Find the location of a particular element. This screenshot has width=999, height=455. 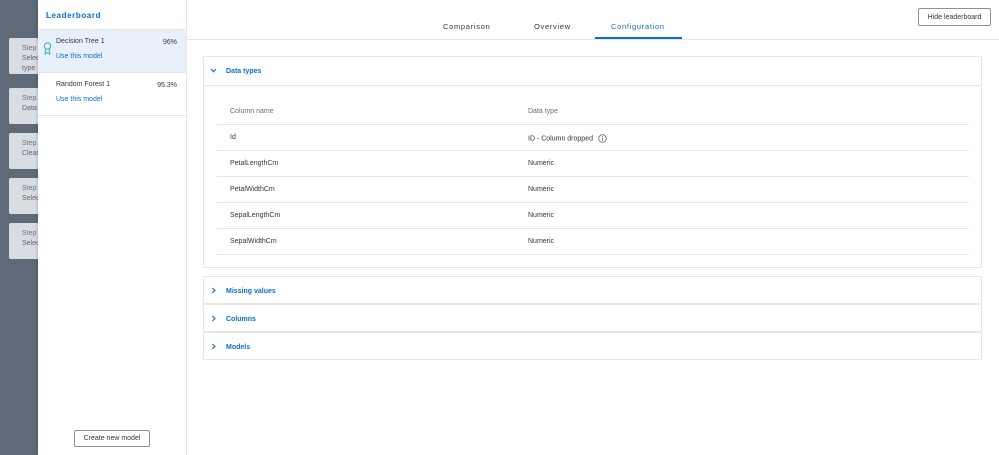

tab-configuration: Configuration is located at coordinates (638, 26).